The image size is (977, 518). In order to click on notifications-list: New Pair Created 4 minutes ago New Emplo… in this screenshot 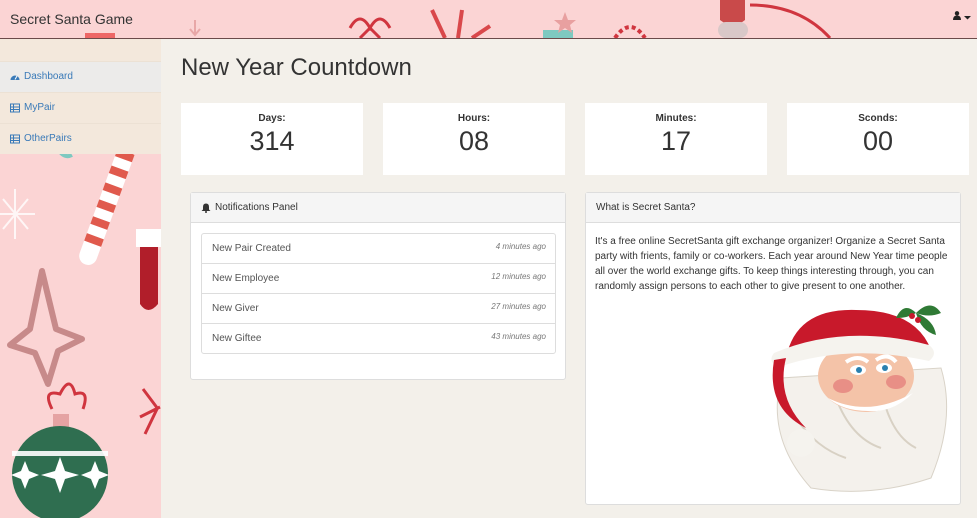, I will do `click(378, 293)`.